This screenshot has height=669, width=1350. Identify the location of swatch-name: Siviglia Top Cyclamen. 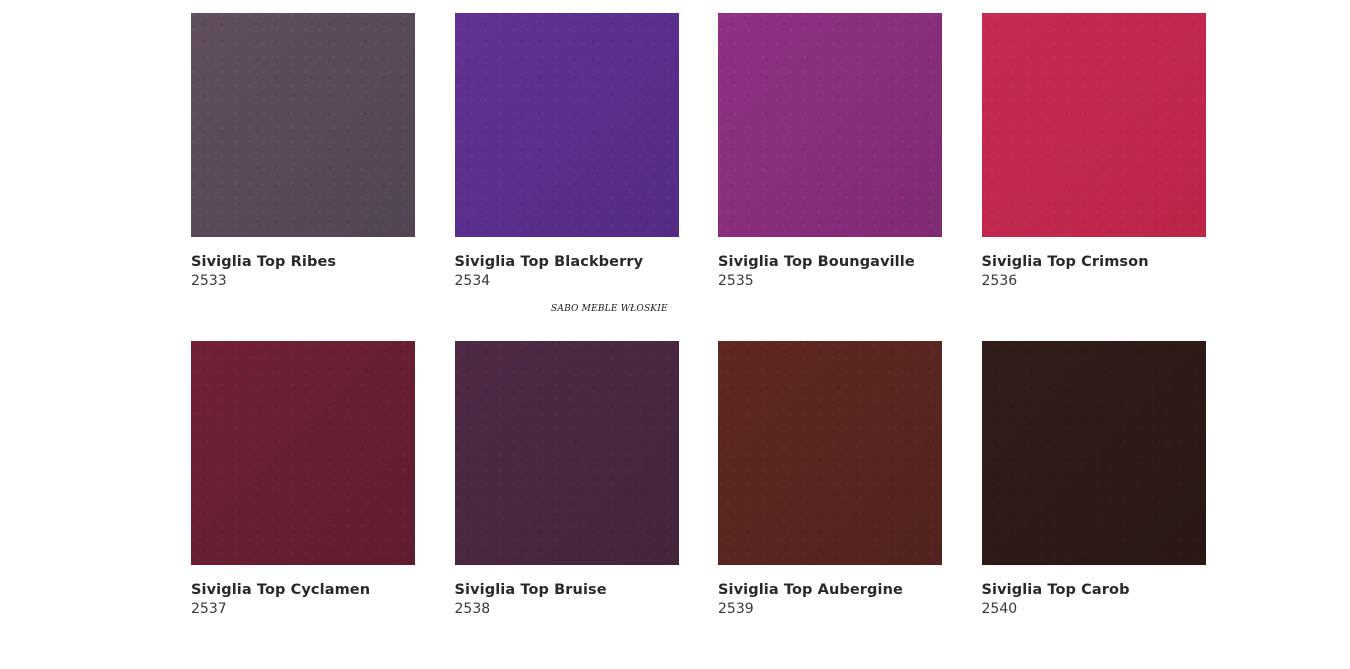
(281, 590).